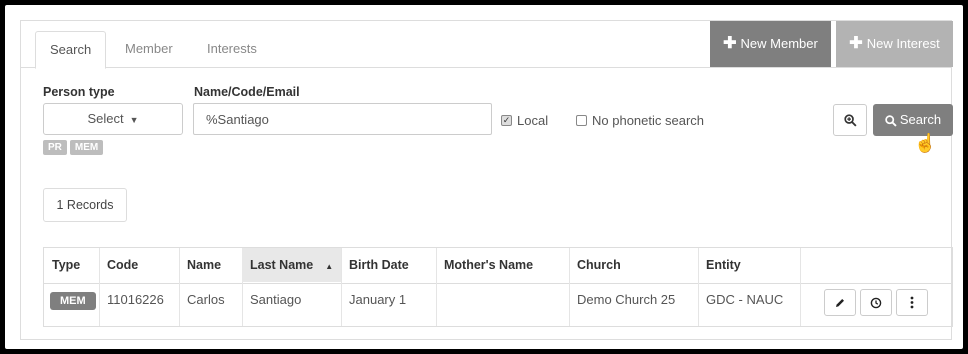 The height and width of the screenshot is (354, 968). Describe the element at coordinates (626, 299) in the screenshot. I see `cell-church: Demo Church 25` at that location.